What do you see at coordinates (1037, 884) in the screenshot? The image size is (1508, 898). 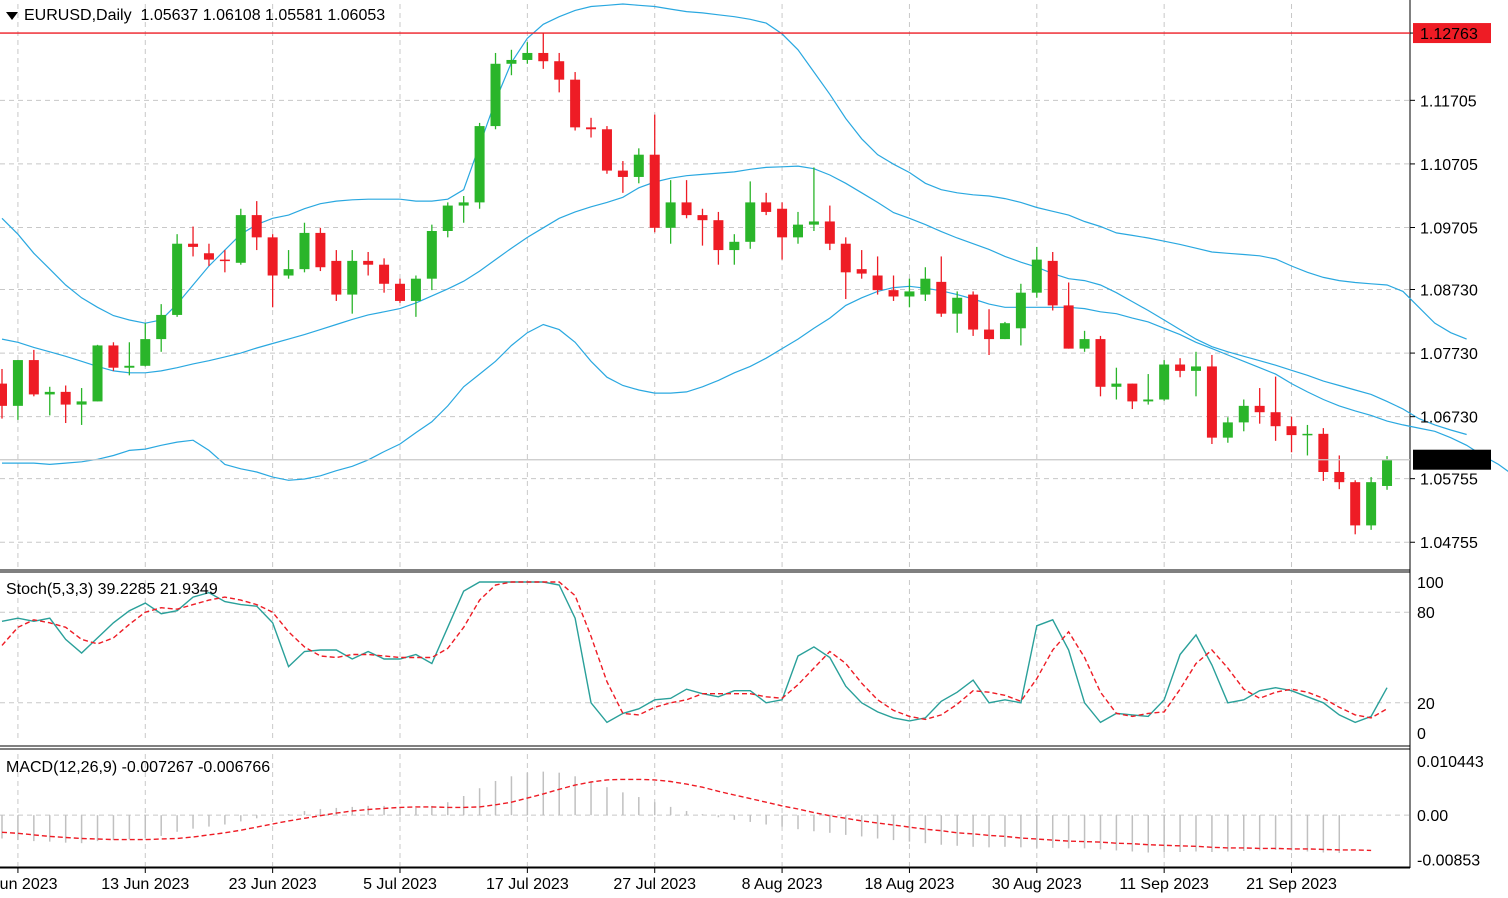 I see `date-tick-label: 30 Aug 2023` at bounding box center [1037, 884].